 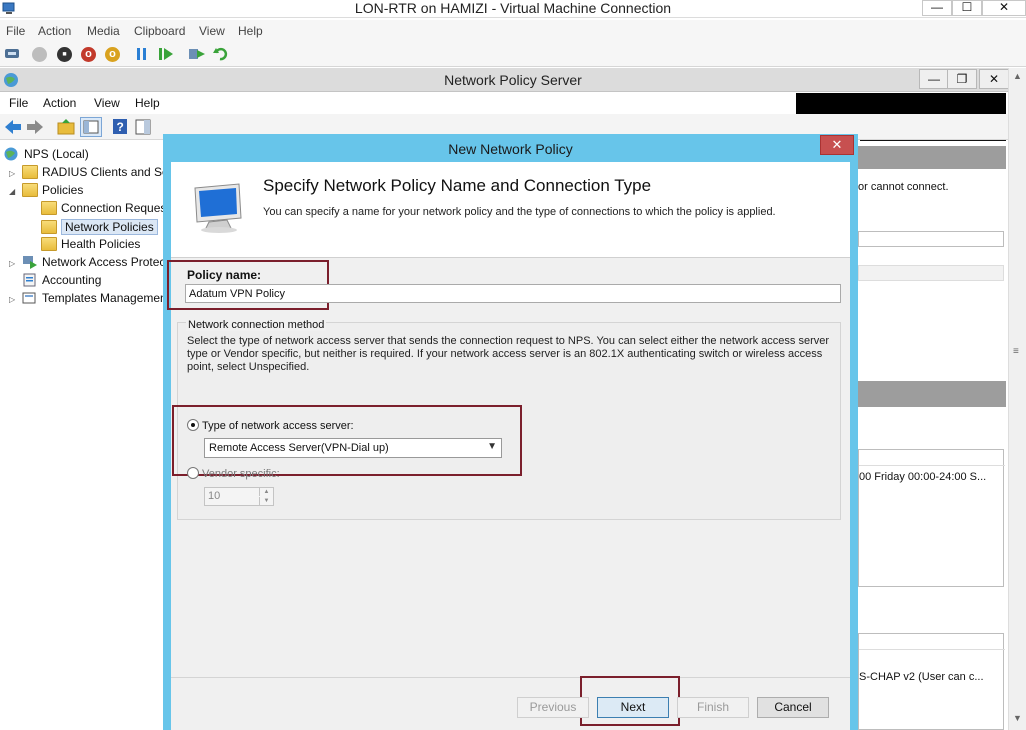 What do you see at coordinates (103, 31) in the screenshot?
I see `vm-menu-media: Media` at bounding box center [103, 31].